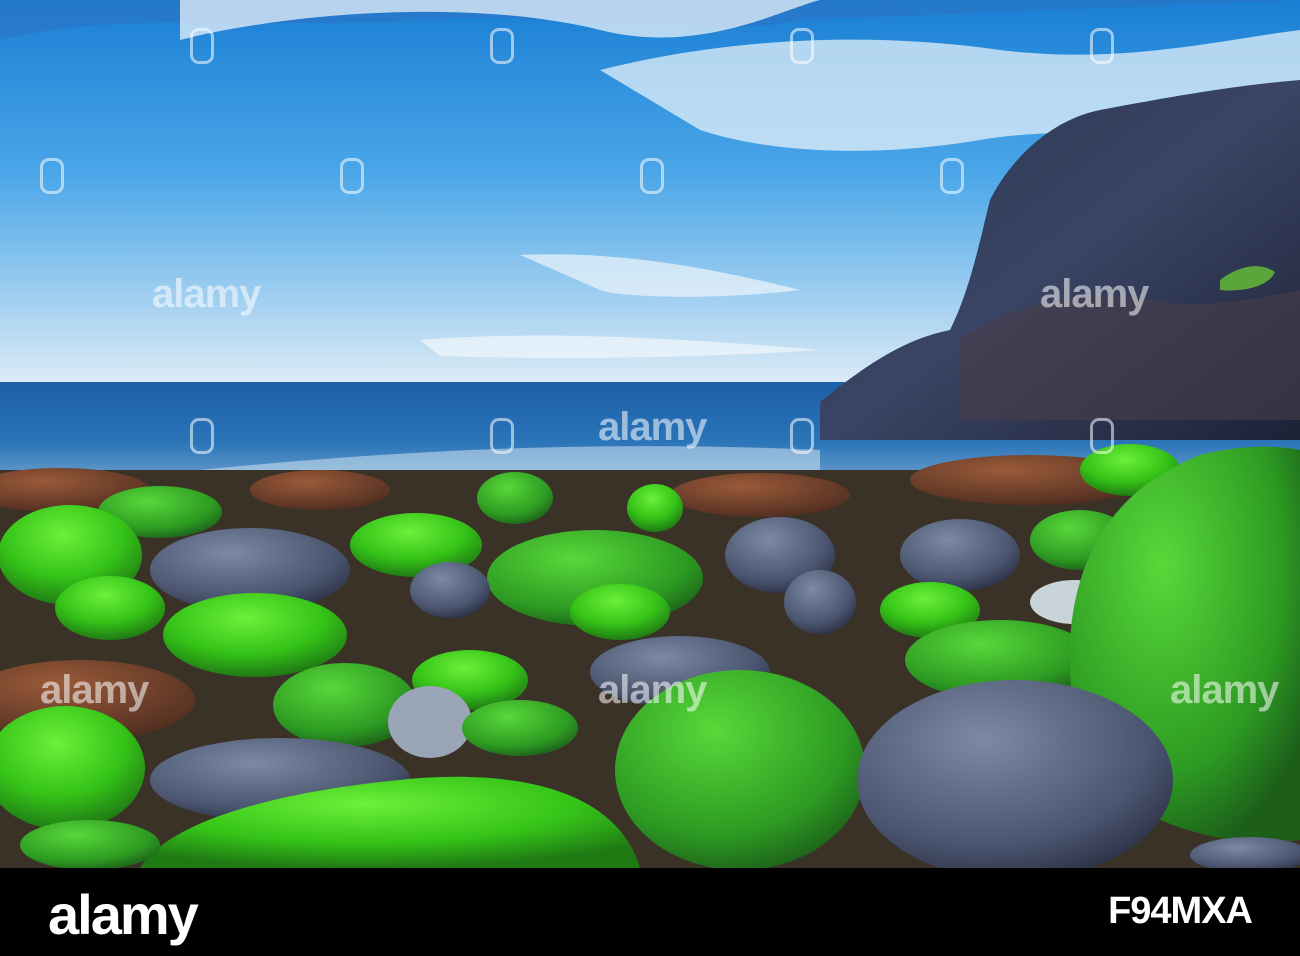 The image size is (1300, 956). What do you see at coordinates (650, 912) in the screenshot?
I see `stock-footer-bar: alamy F94MXA` at bounding box center [650, 912].